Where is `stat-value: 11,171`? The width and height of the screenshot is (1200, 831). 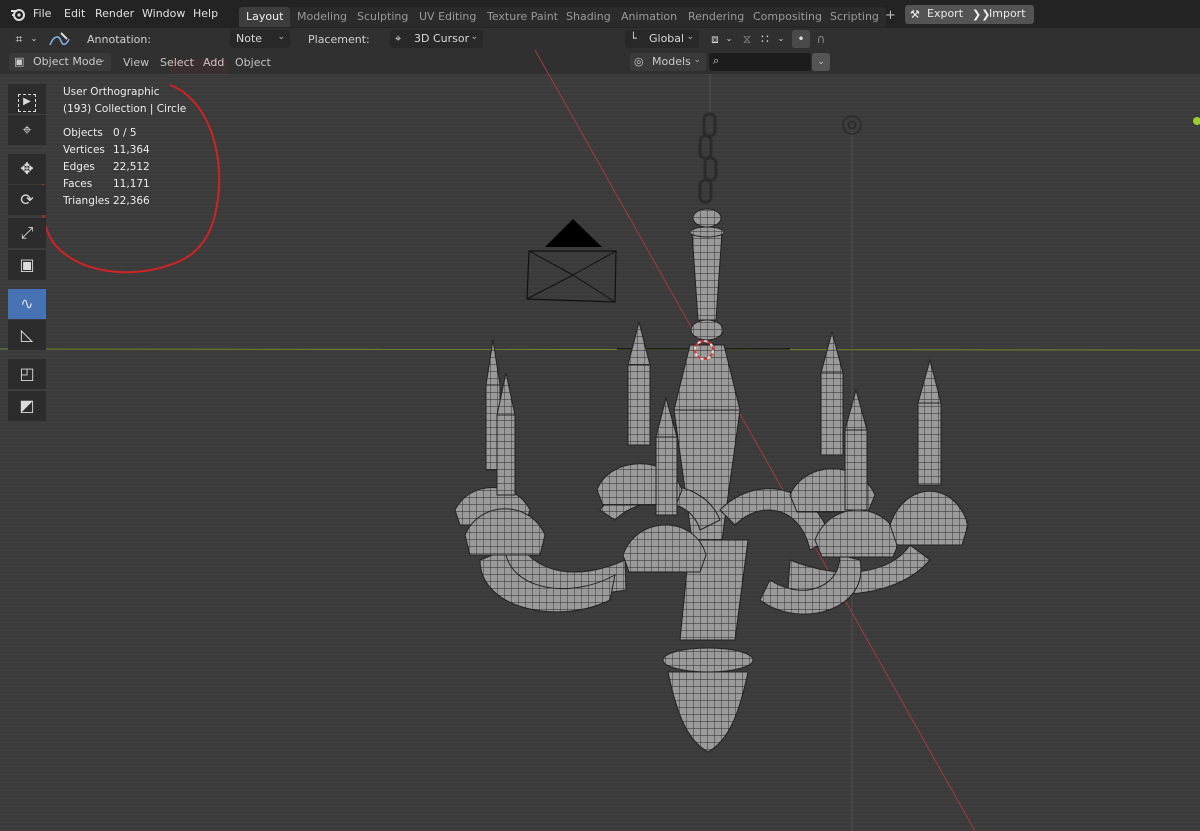 stat-value: 11,171 is located at coordinates (131, 184).